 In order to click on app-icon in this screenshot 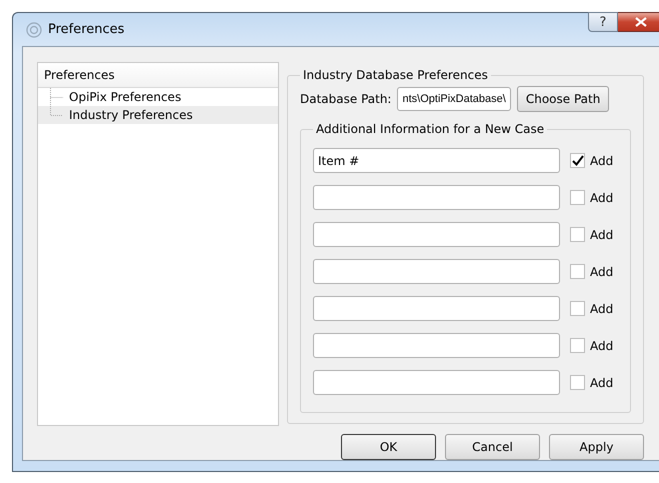, I will do `click(34, 30)`.